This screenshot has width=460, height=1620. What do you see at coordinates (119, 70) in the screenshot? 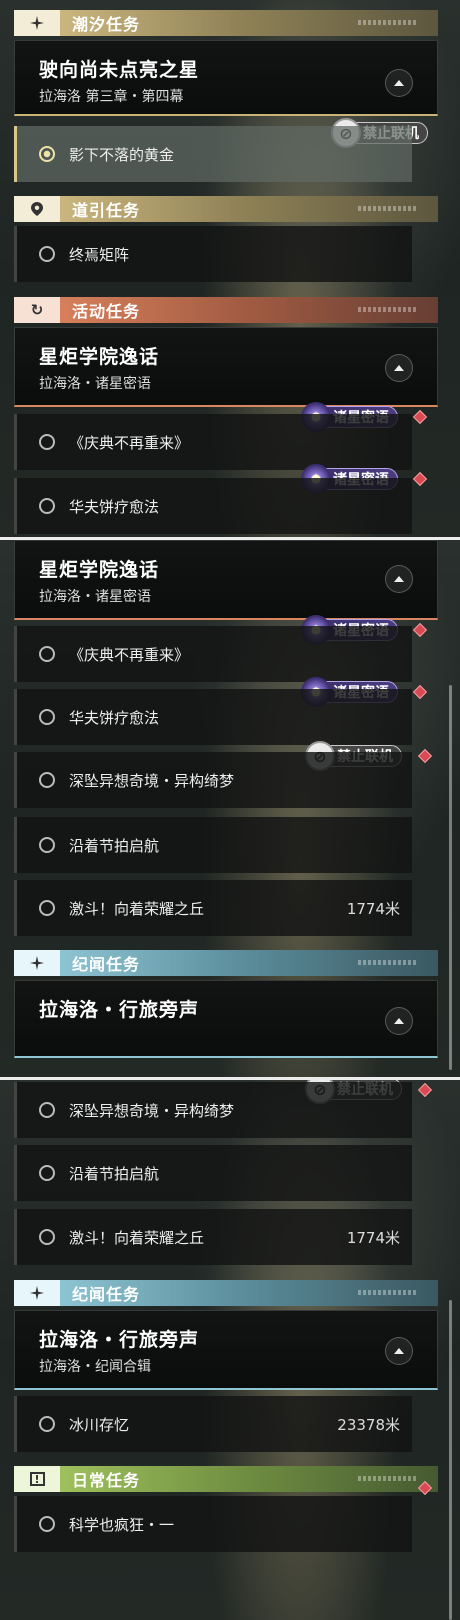
I see `card-title: 驶向尚未点亮之星` at bounding box center [119, 70].